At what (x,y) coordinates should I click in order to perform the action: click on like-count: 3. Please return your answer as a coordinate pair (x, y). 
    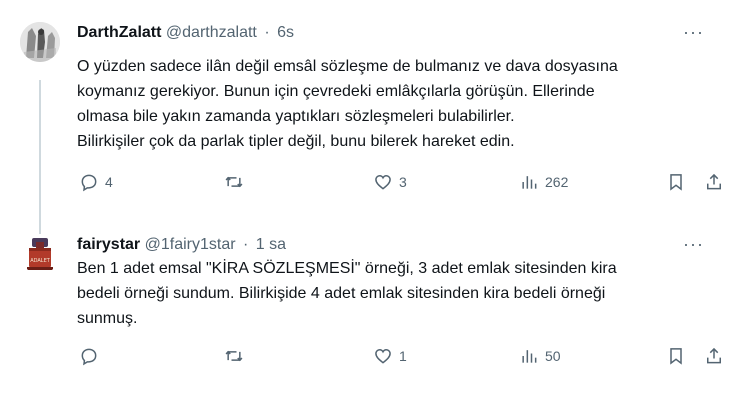
    Looking at the image, I should click on (403, 182).